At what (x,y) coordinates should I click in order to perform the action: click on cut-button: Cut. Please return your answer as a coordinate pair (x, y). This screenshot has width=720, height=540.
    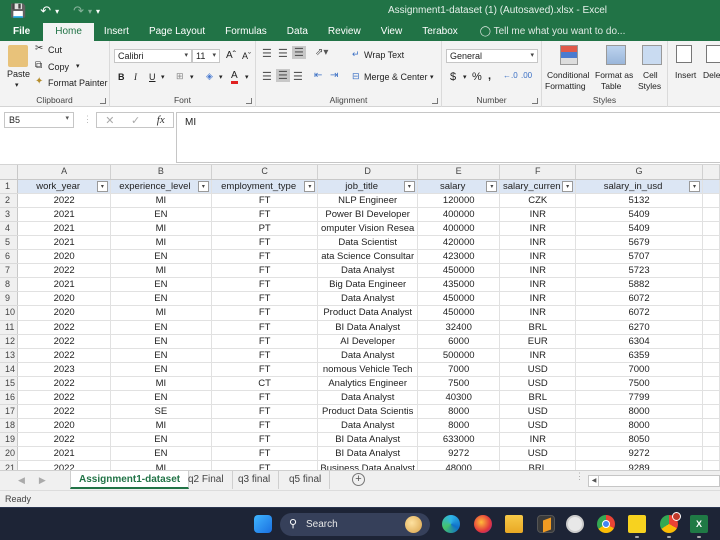
    Looking at the image, I should click on (55, 50).